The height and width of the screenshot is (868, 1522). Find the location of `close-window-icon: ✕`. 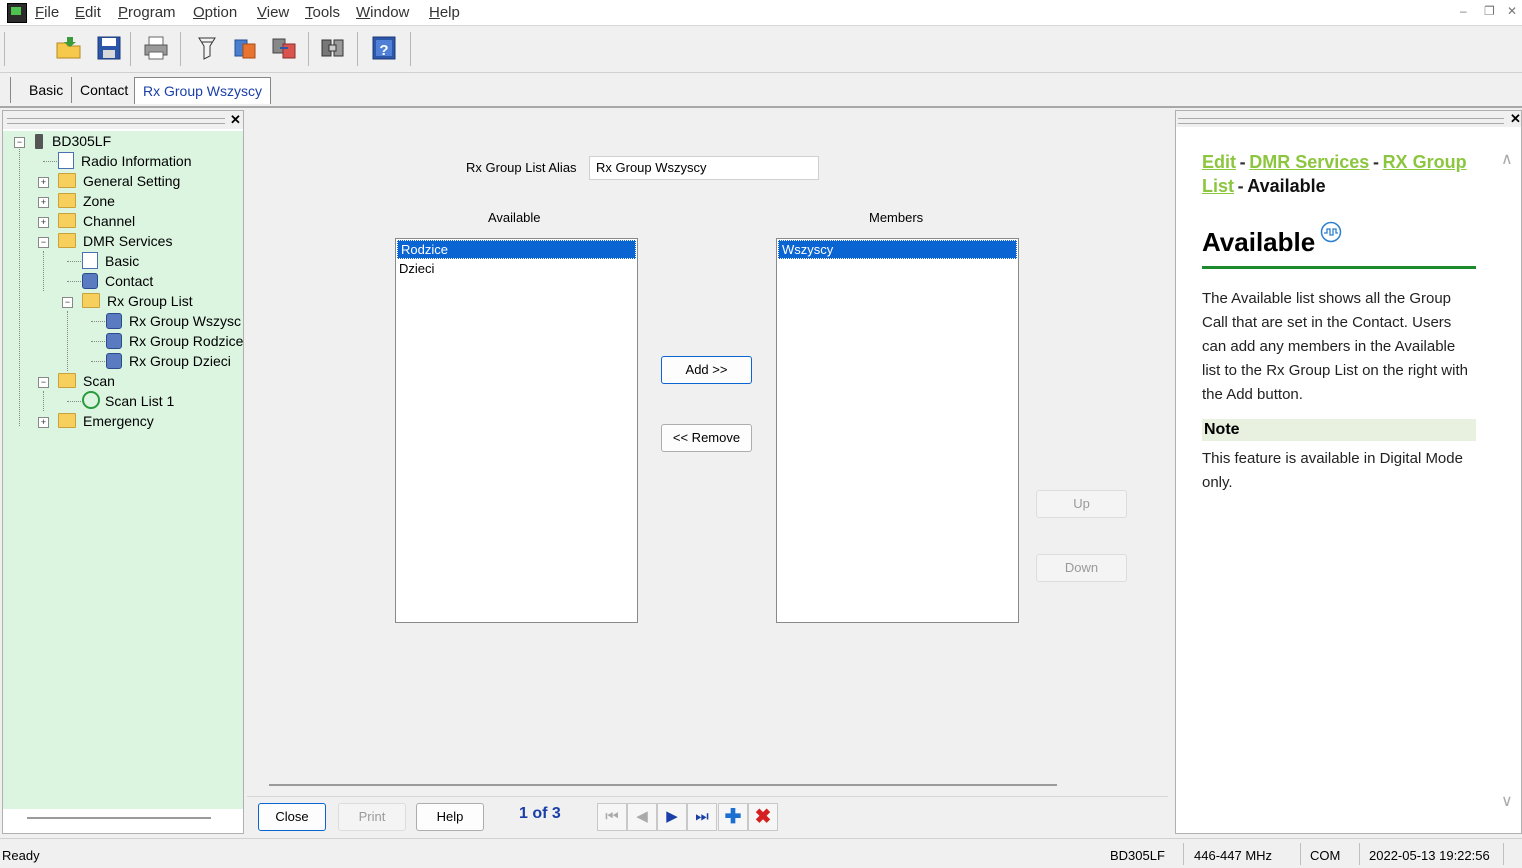

close-window-icon: ✕ is located at coordinates (1512, 11).